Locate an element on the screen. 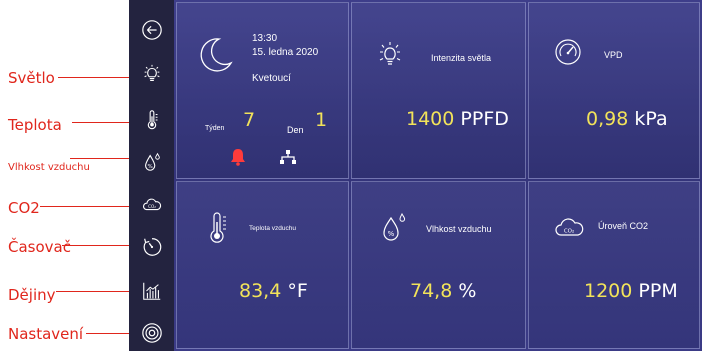 The height and width of the screenshot is (351, 702). temperature-reading: 83,4 °F is located at coordinates (273, 291).